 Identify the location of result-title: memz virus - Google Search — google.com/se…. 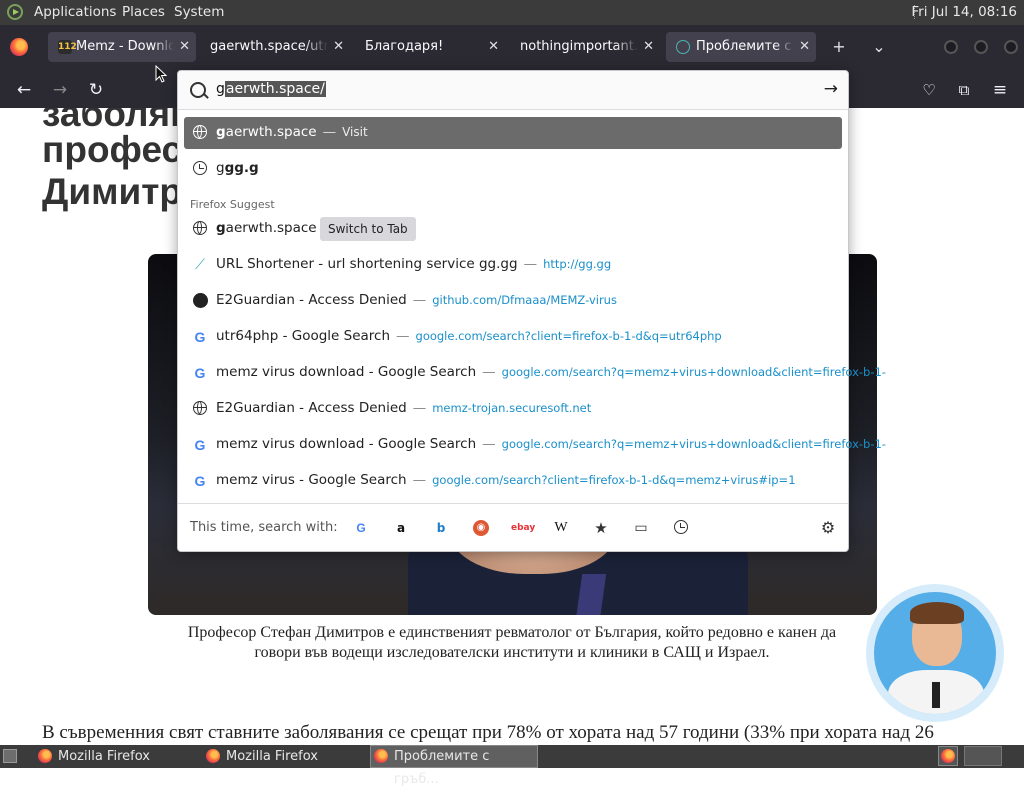
(506, 480).